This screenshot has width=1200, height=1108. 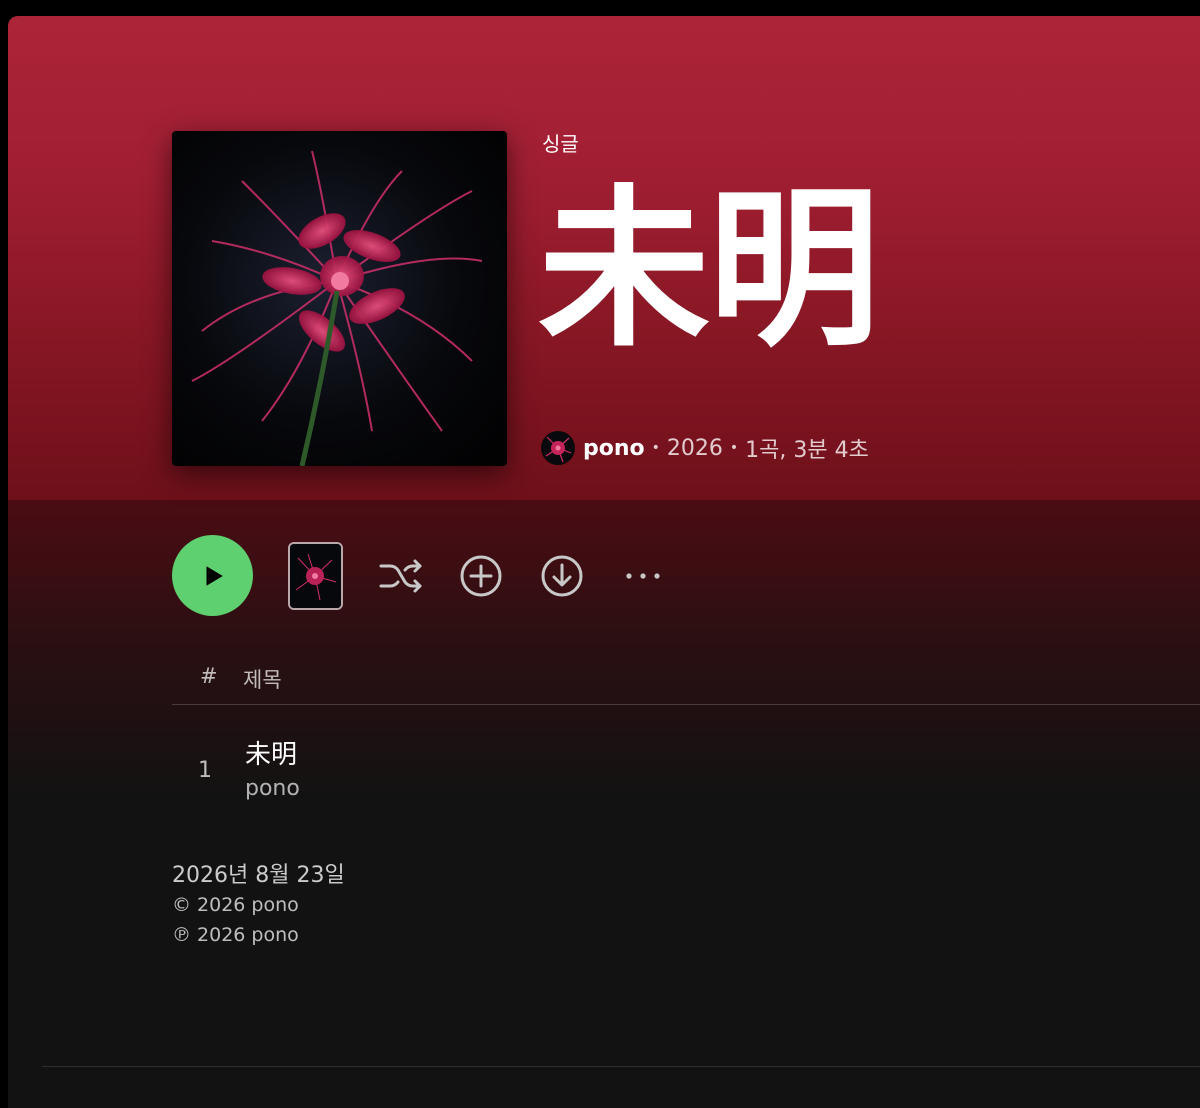 I want to click on download-circle-icon, so click(x=562, y=576).